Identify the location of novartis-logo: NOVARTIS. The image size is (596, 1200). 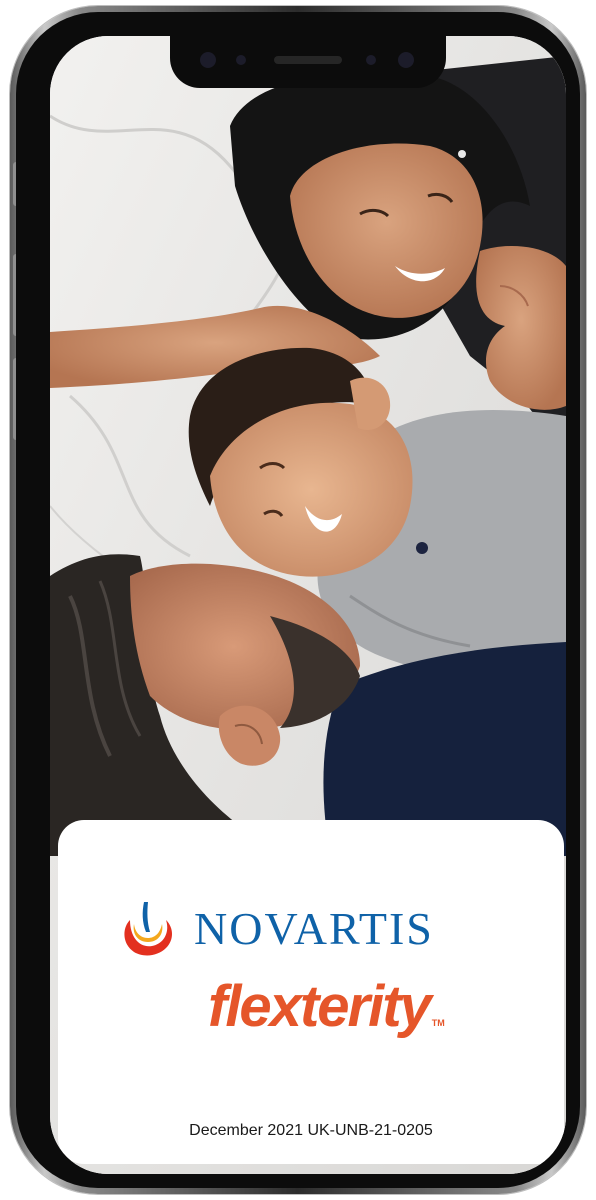
(277, 929).